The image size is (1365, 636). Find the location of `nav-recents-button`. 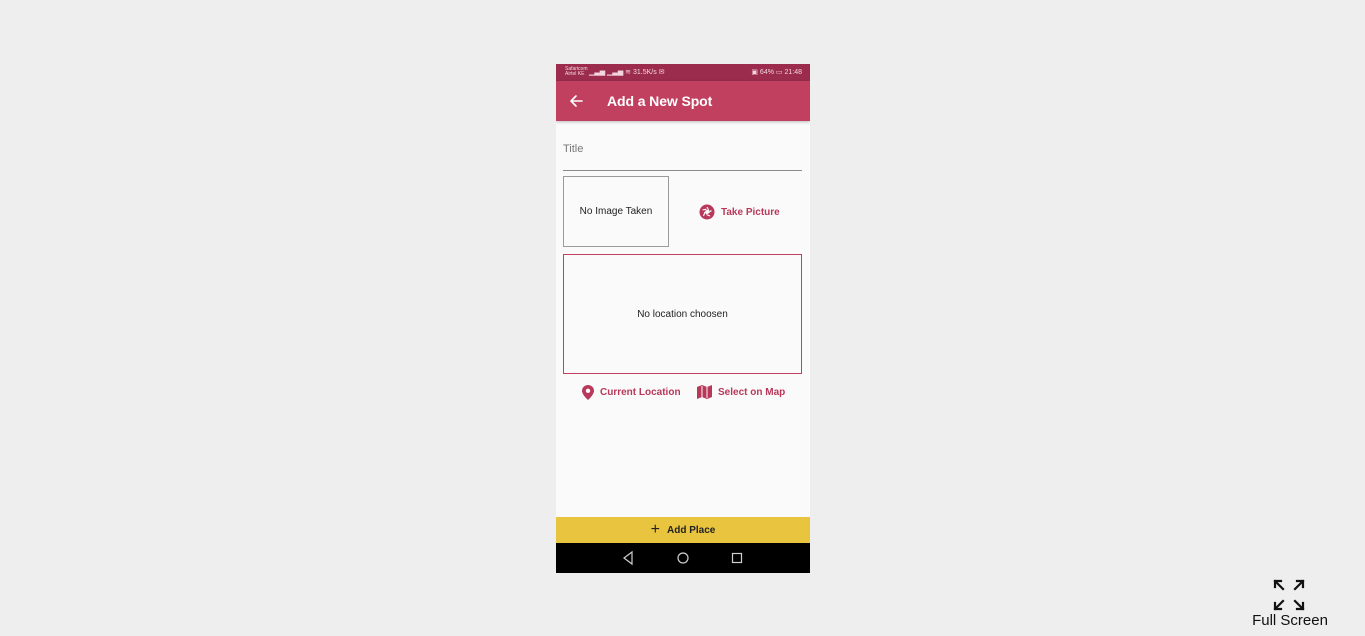

nav-recents-button is located at coordinates (737, 558).